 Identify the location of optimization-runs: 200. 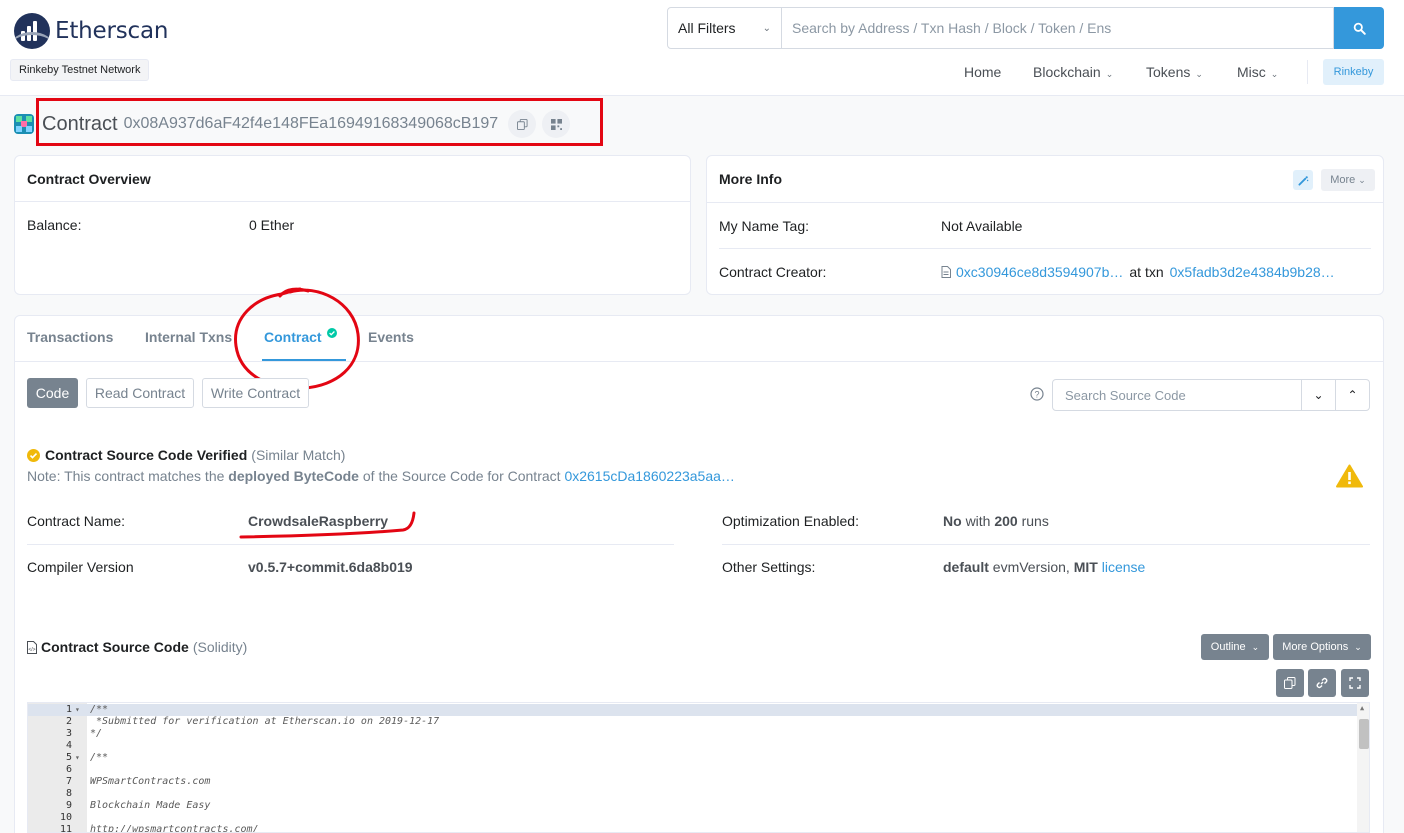
(1006, 521).